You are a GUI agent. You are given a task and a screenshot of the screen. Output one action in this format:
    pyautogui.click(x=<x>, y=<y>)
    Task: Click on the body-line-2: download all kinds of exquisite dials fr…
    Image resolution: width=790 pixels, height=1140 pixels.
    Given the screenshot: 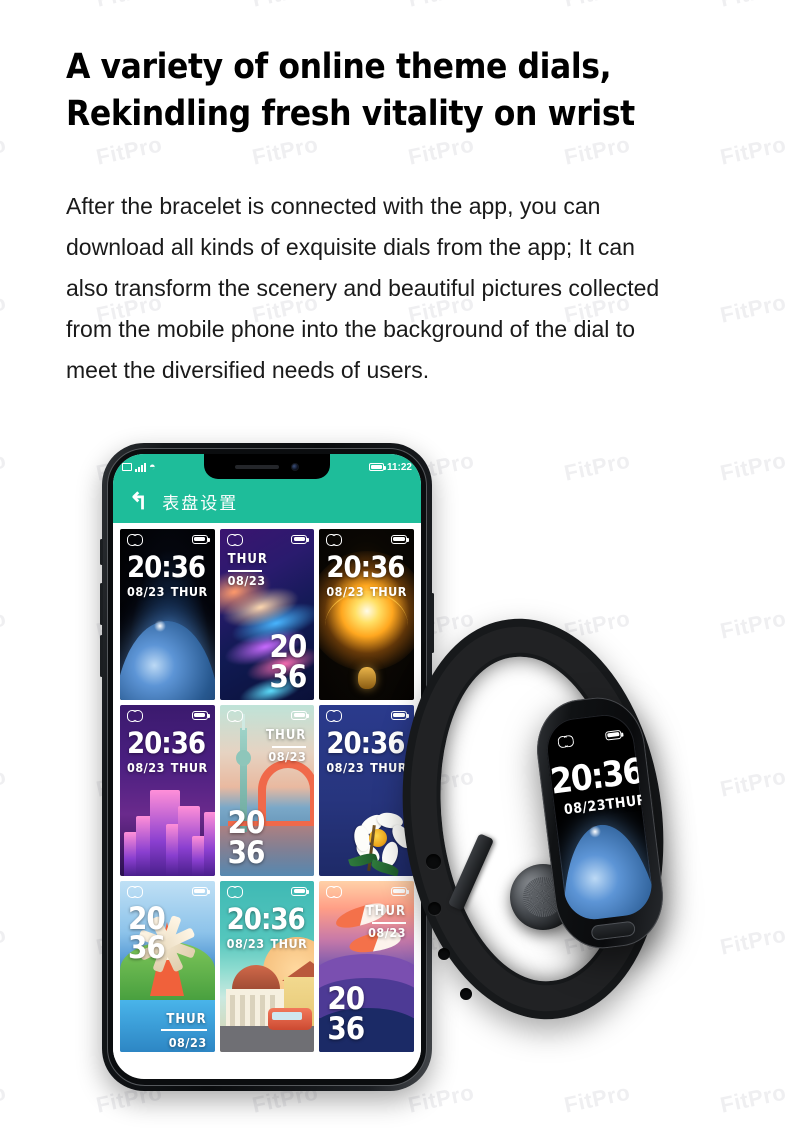 What is the action you would take?
    pyautogui.click(x=350, y=247)
    